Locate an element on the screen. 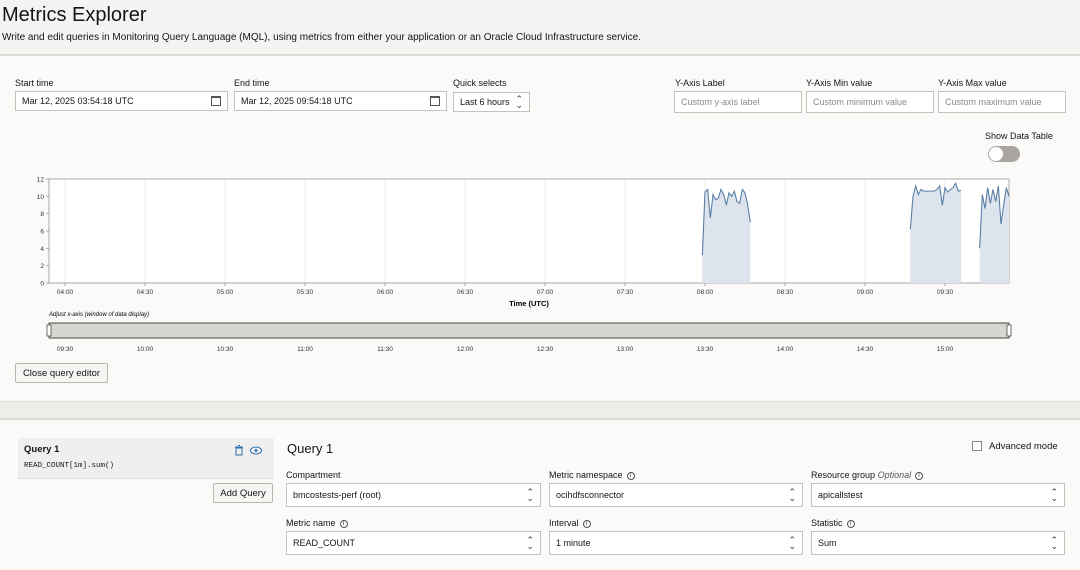 The width and height of the screenshot is (1080, 570). add-query-button: Add Query is located at coordinates (243, 493).